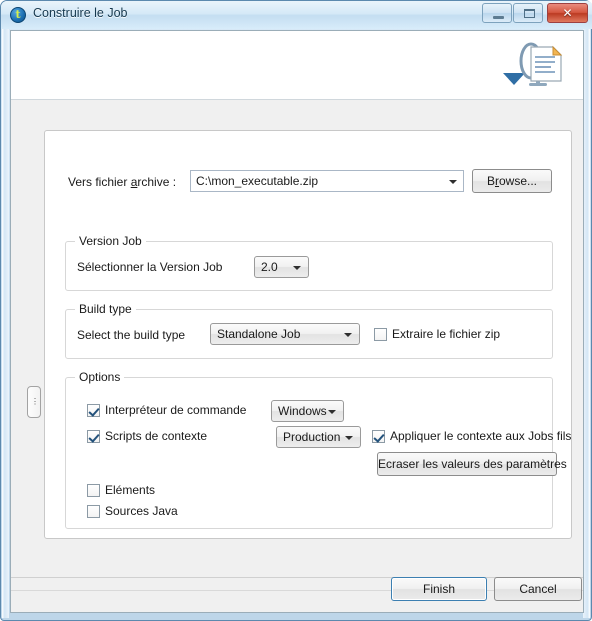 The height and width of the screenshot is (621, 592). What do you see at coordinates (533, 64) in the screenshot?
I see `document-wizard-icon` at bounding box center [533, 64].